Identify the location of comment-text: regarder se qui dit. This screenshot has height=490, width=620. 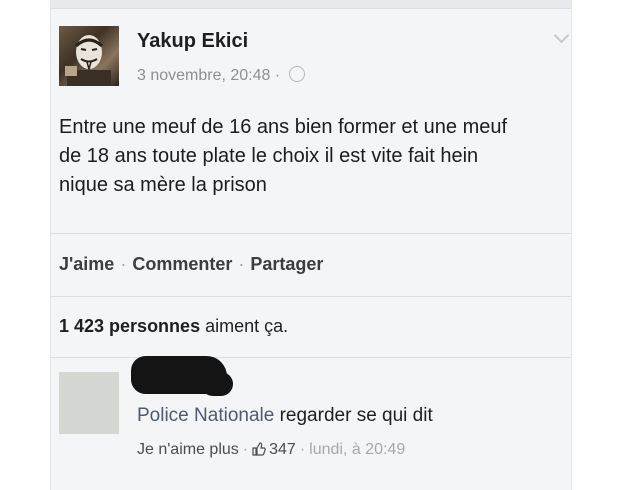
(356, 415).